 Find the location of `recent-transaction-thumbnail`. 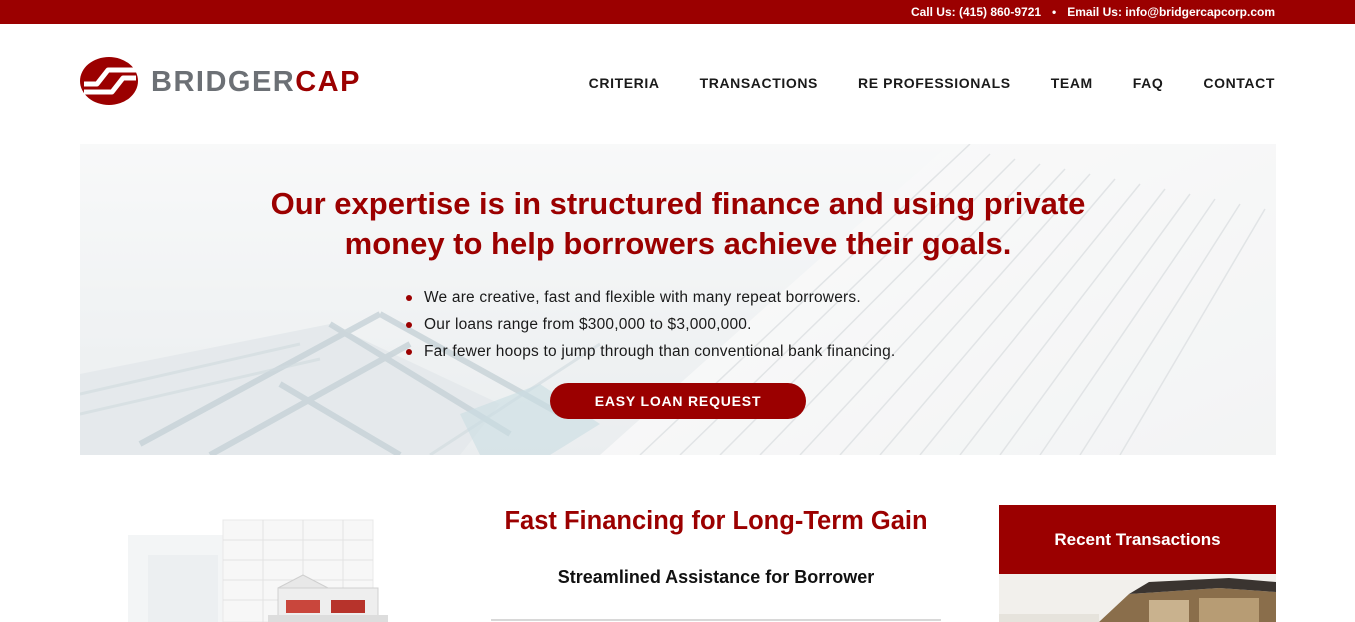

recent-transaction-thumbnail is located at coordinates (1137, 598).